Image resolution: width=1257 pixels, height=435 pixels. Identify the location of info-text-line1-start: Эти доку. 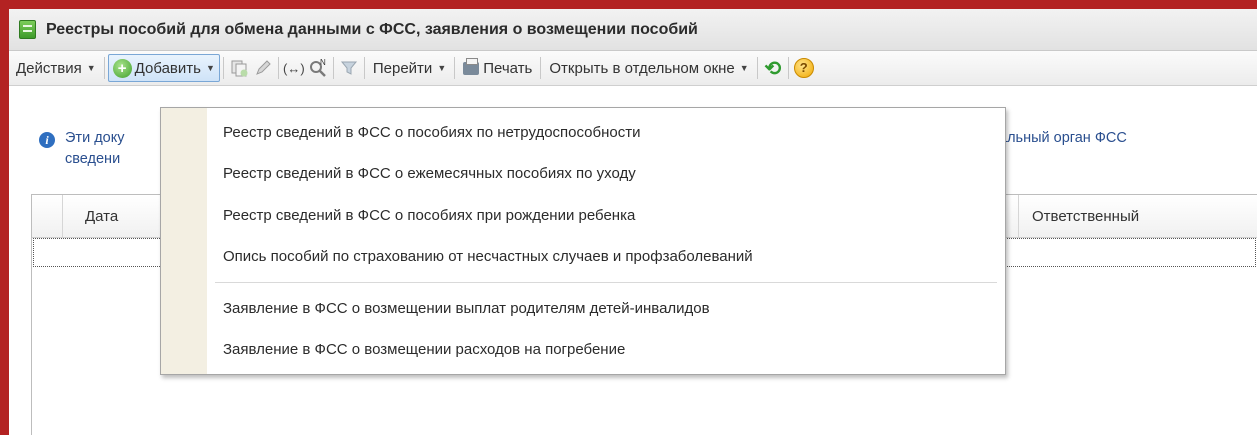
(95, 138).